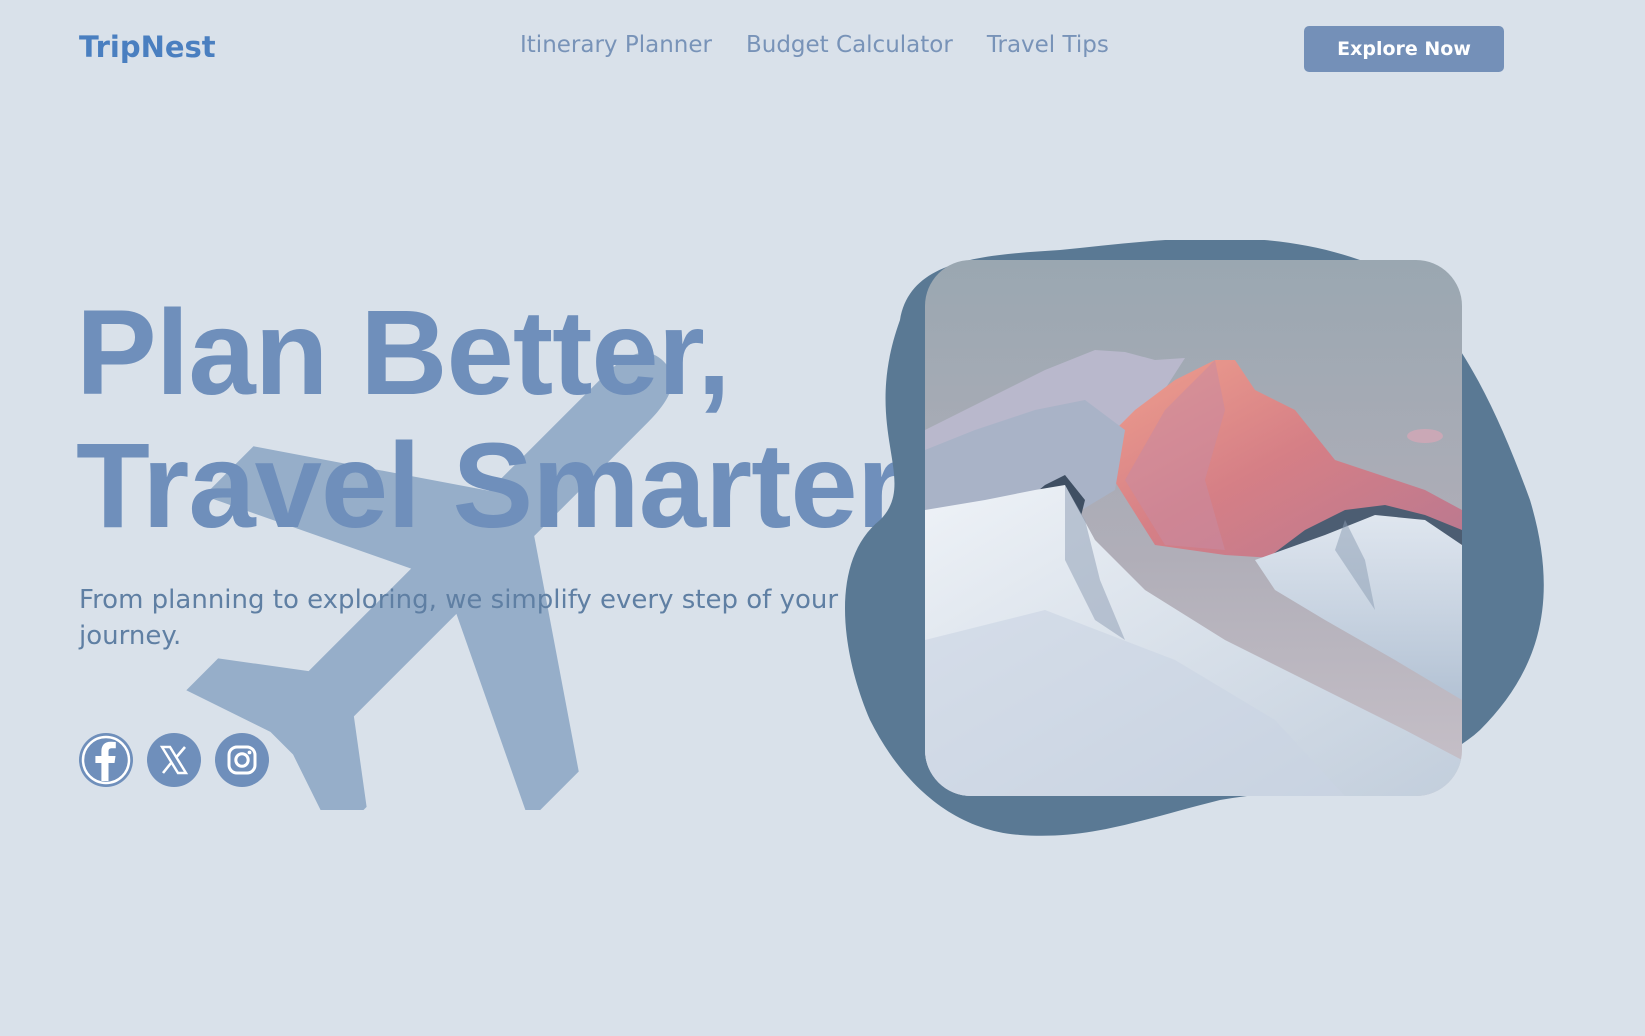  I want to click on social-links, so click(174, 760).